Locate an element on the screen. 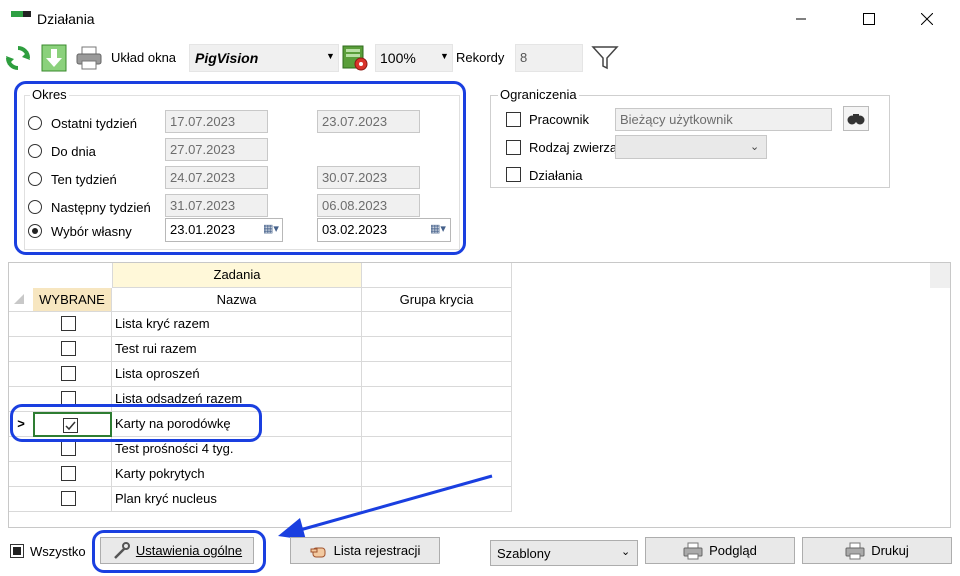 This screenshot has height=576, width=960. binoculars-icon is located at coordinates (856, 119).